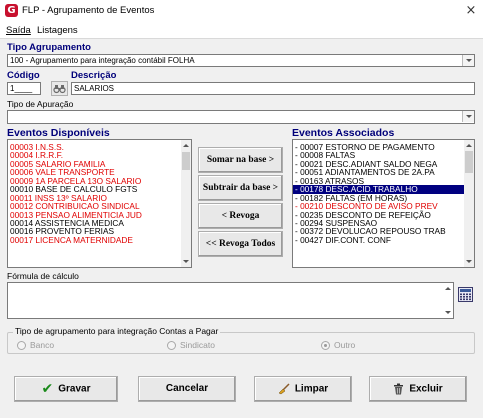  I want to click on revoga-todos-button: << Revoga Todos, so click(240, 244).